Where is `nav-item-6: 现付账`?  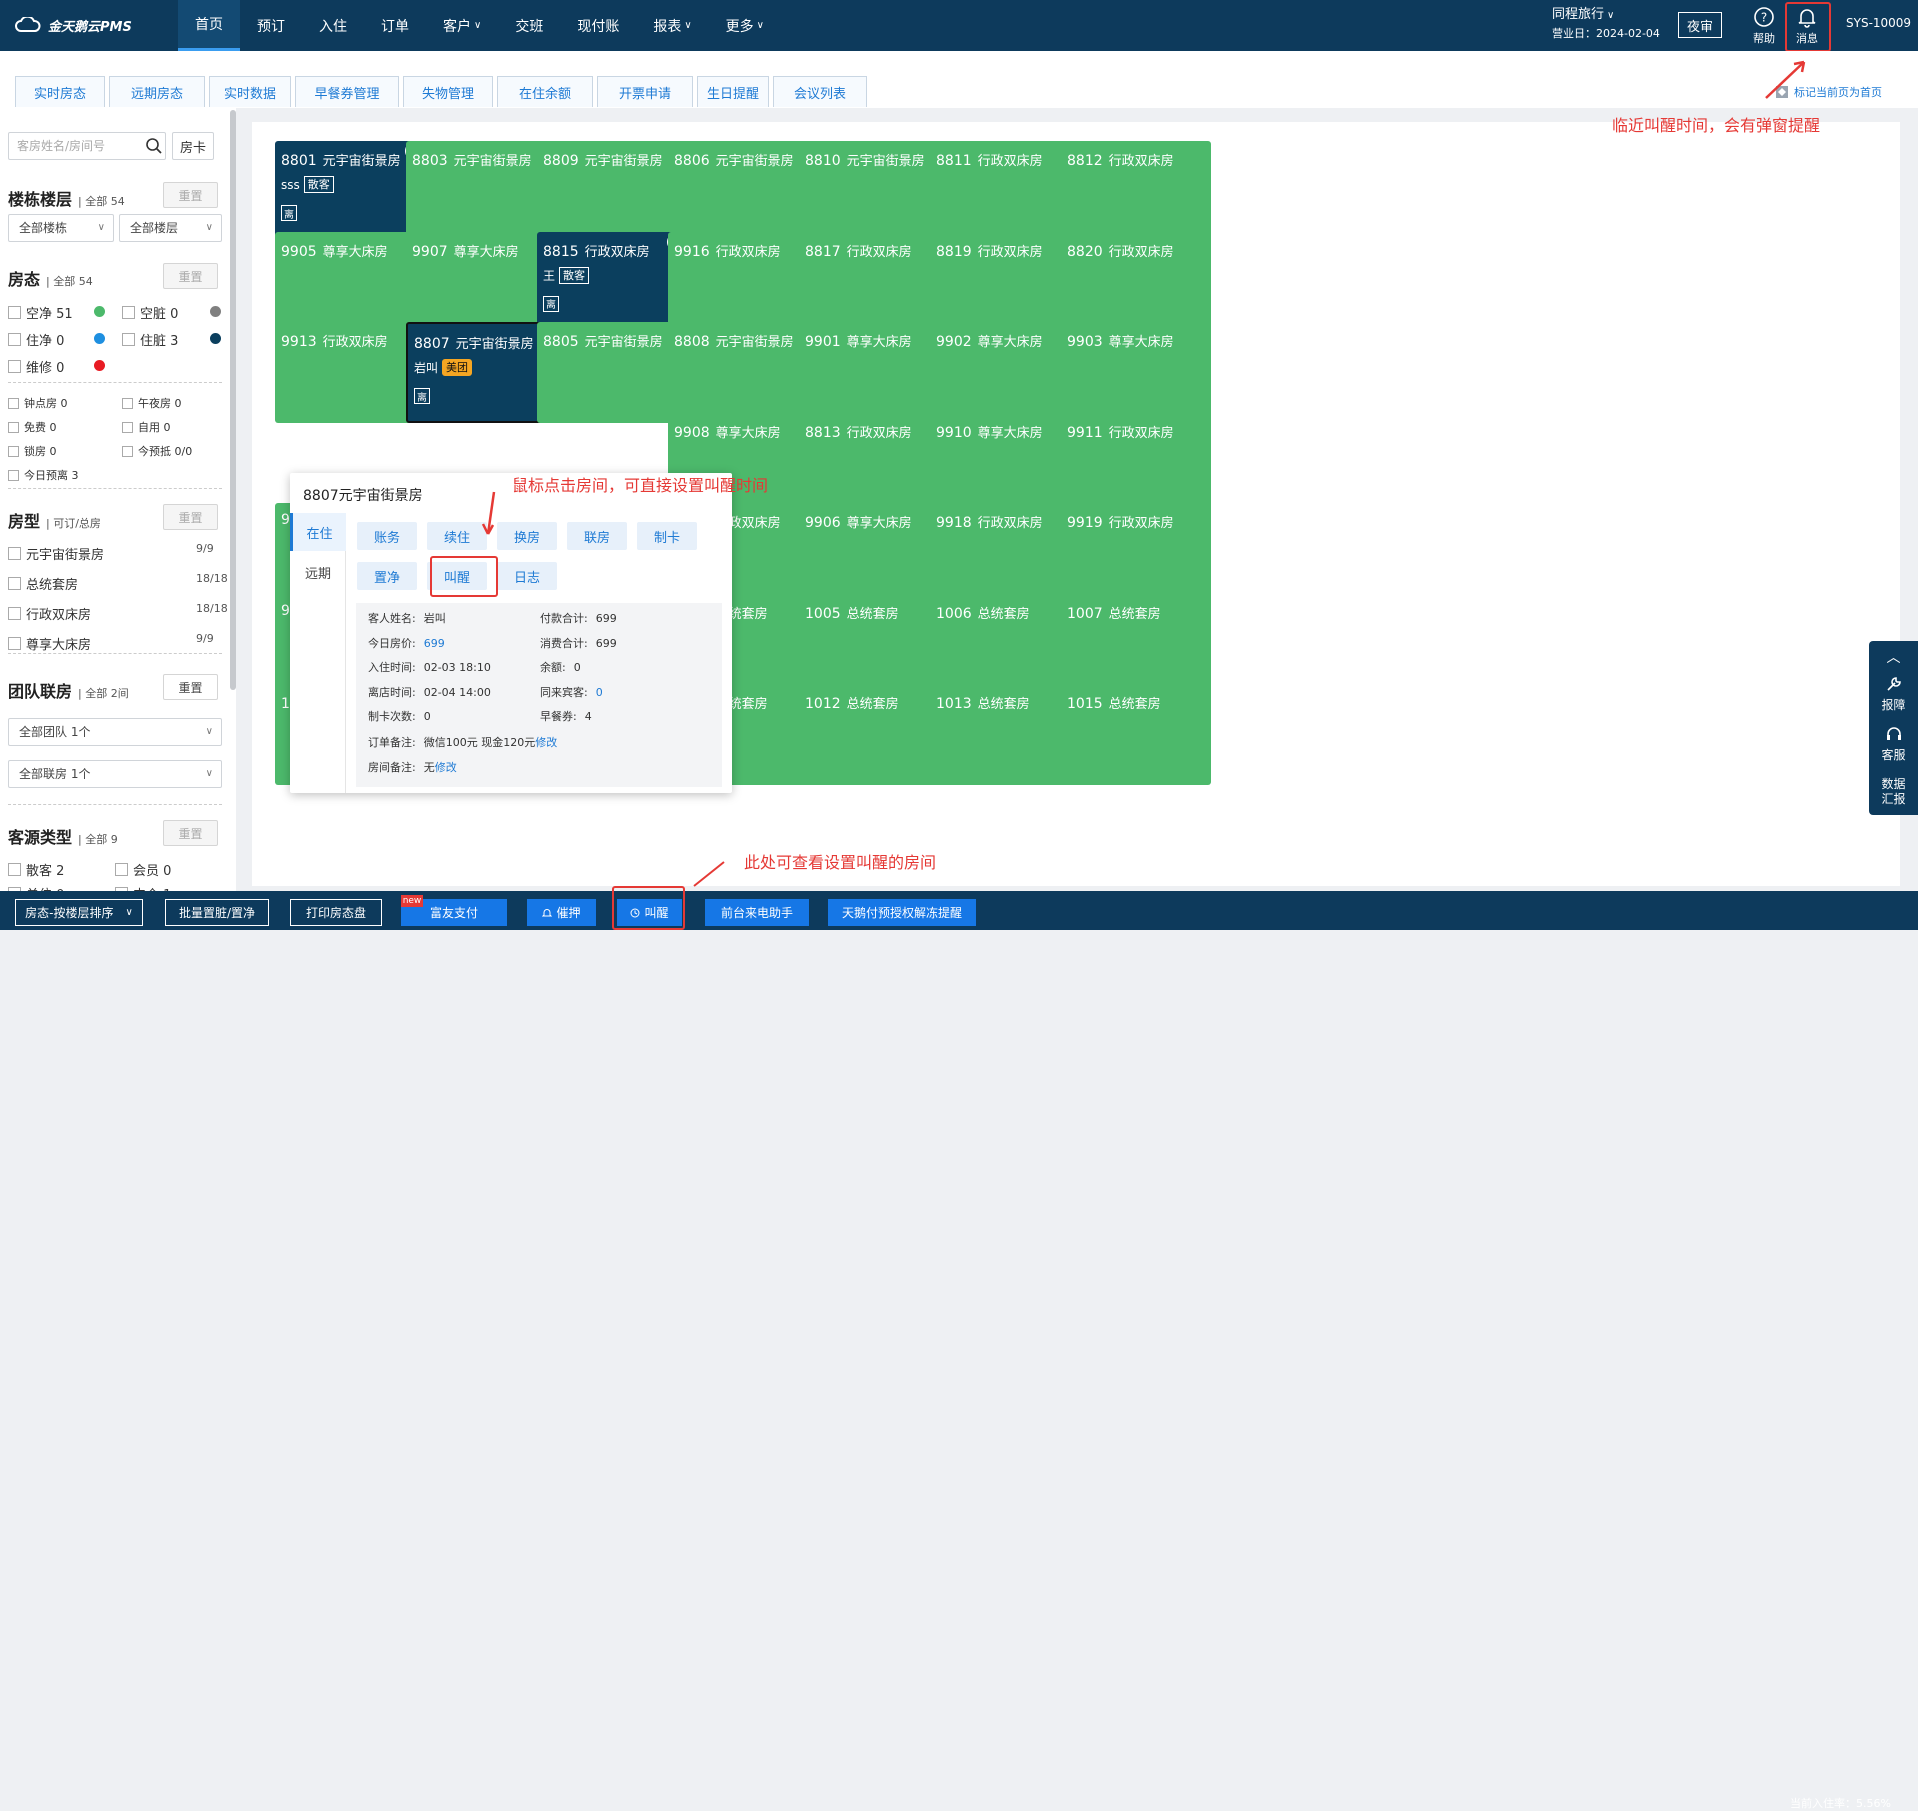
nav-item-6: 现付账 is located at coordinates (598, 25).